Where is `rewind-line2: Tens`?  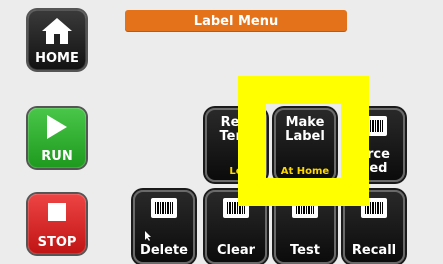 rewind-line2: Tens is located at coordinates (236, 136).